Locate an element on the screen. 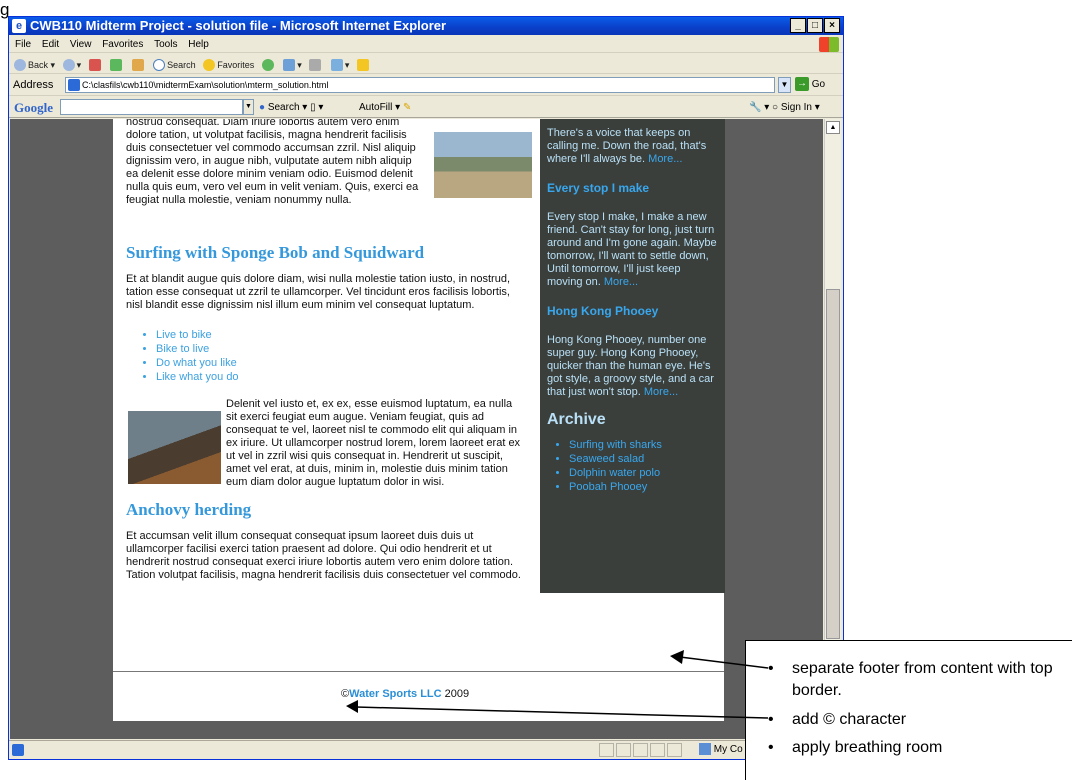 The height and width of the screenshot is (780, 1072). menu-tools: Tools is located at coordinates (165, 44).